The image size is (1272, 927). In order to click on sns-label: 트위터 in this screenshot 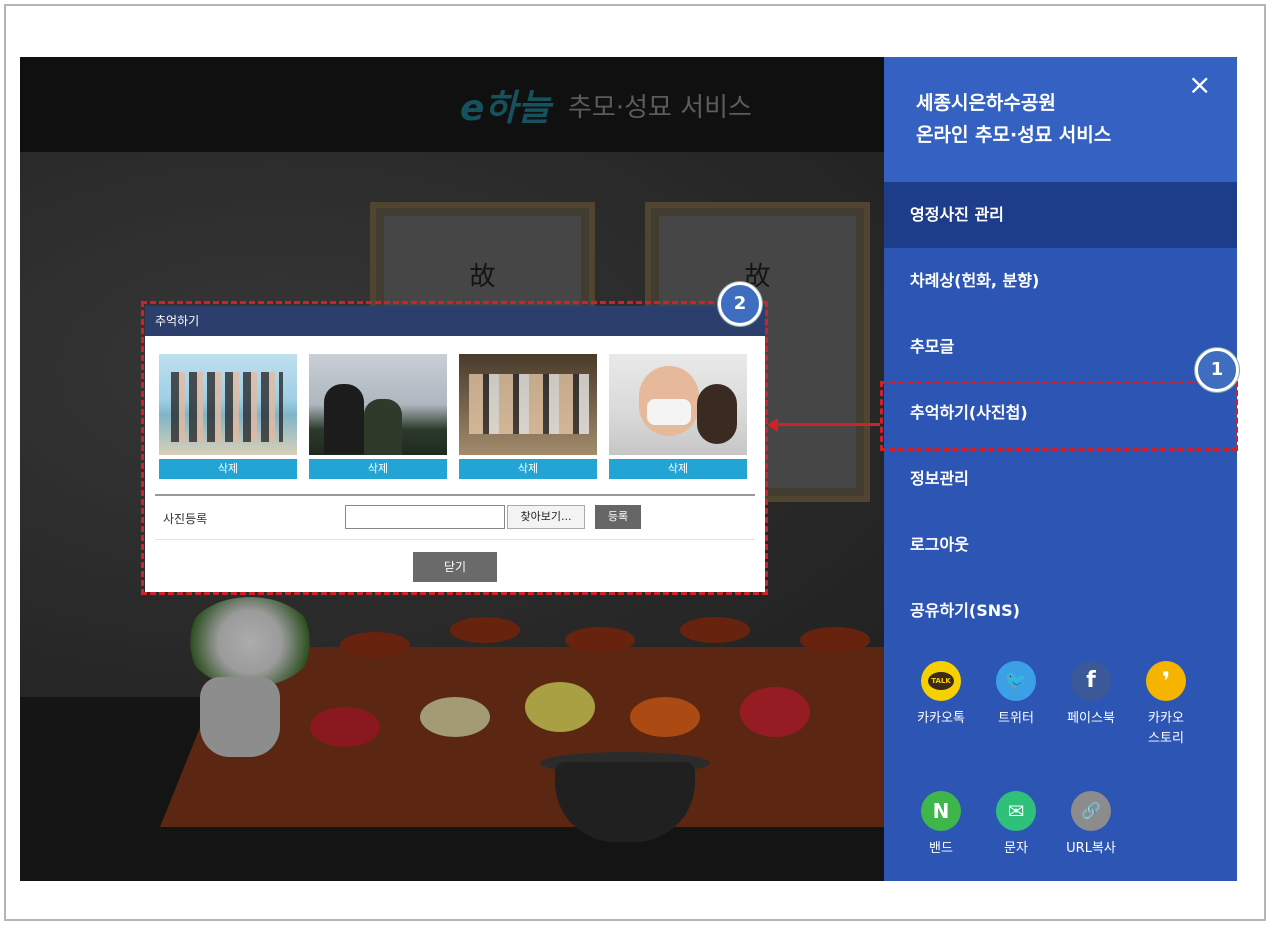, I will do `click(1016, 718)`.